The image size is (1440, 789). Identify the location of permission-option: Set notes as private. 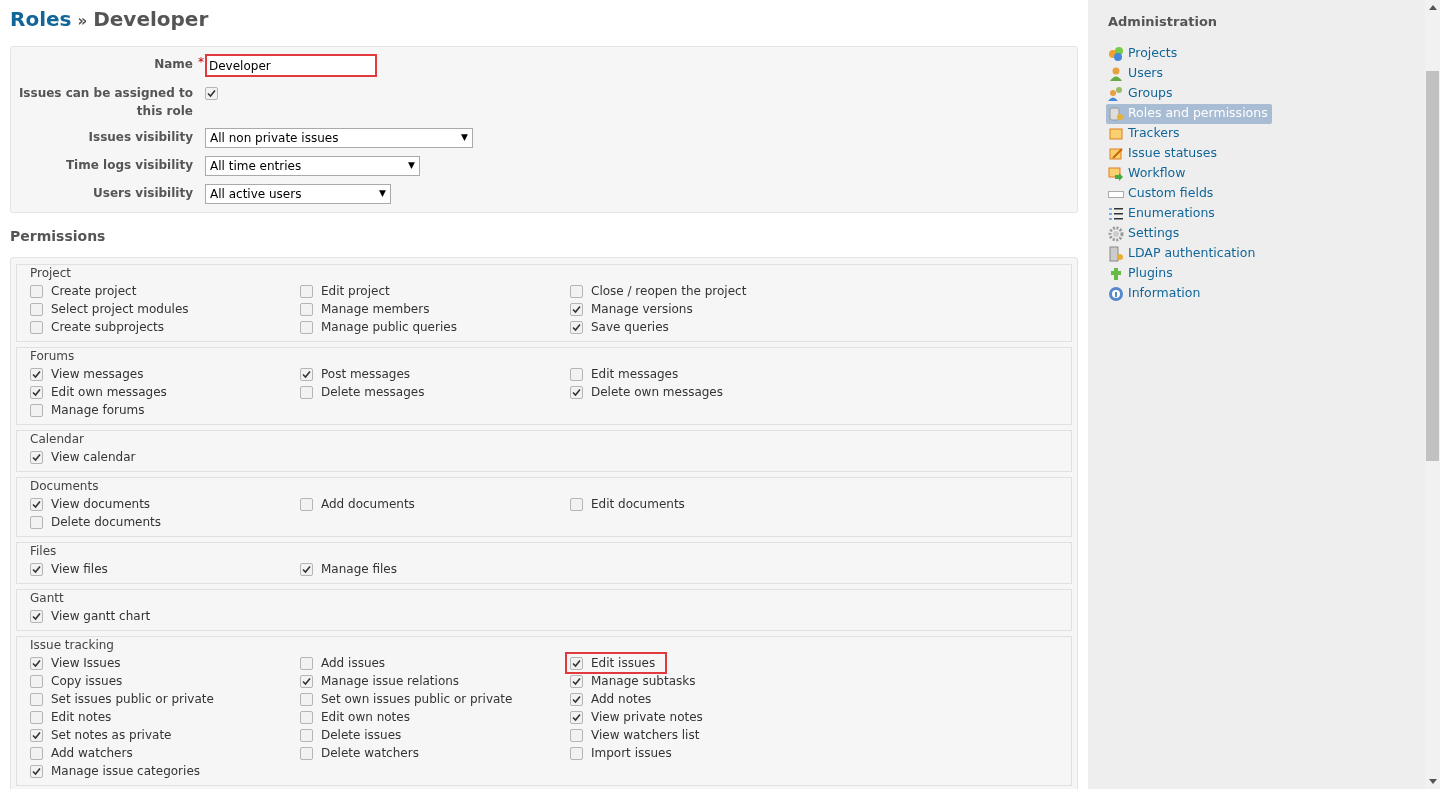
(104, 735).